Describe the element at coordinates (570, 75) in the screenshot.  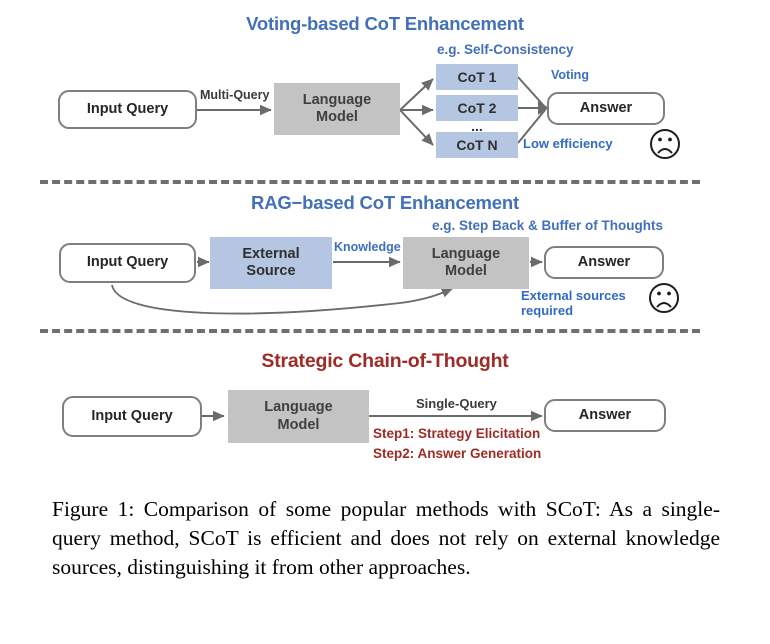
I see `edge-label-voting: Voting` at that location.